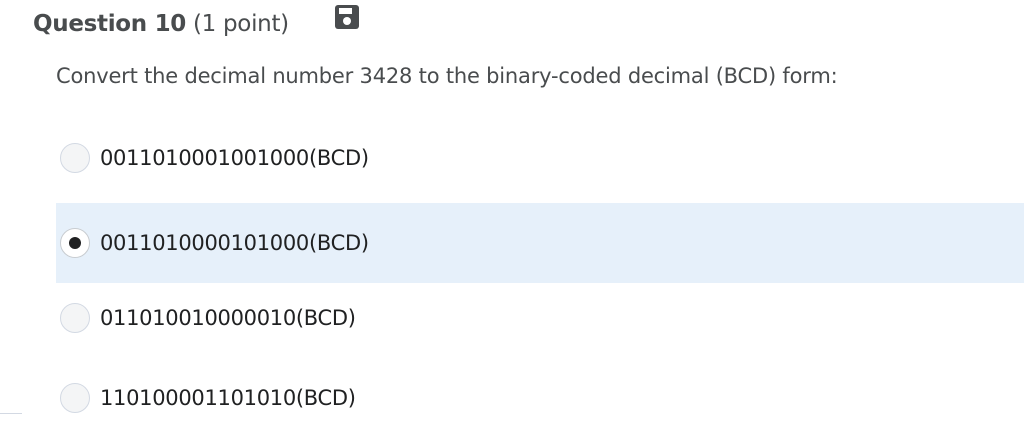 This screenshot has height=438, width=1024. Describe the element at coordinates (11, 413) in the screenshot. I see `divider` at that location.